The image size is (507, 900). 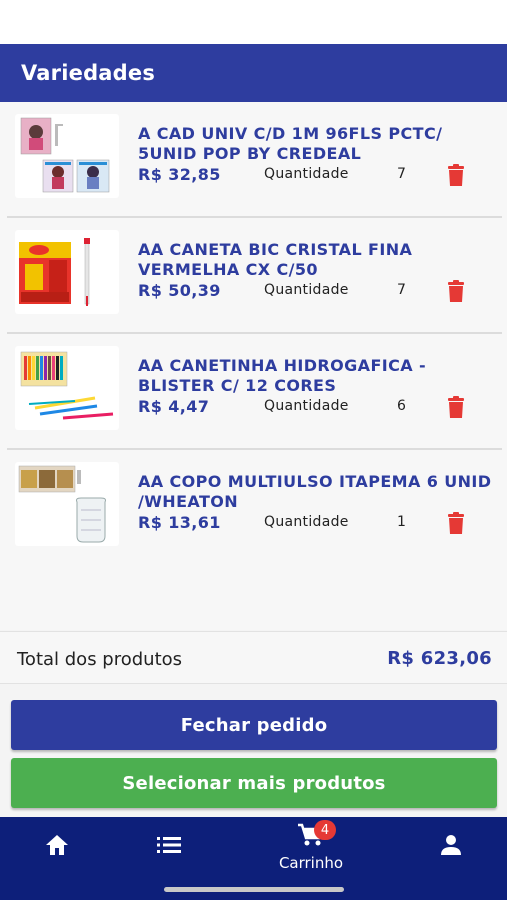 I want to click on tab-list, so click(x=169, y=847).